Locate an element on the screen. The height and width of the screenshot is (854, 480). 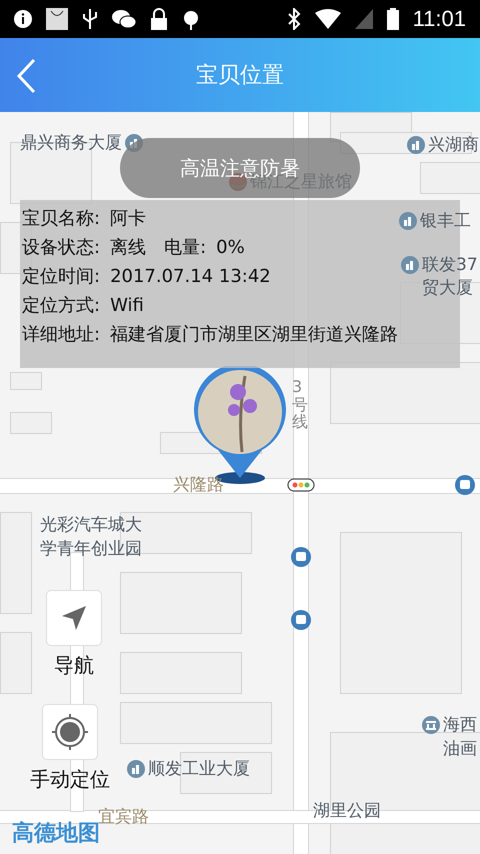
road-label: 兴隆路 is located at coordinates (198, 485).